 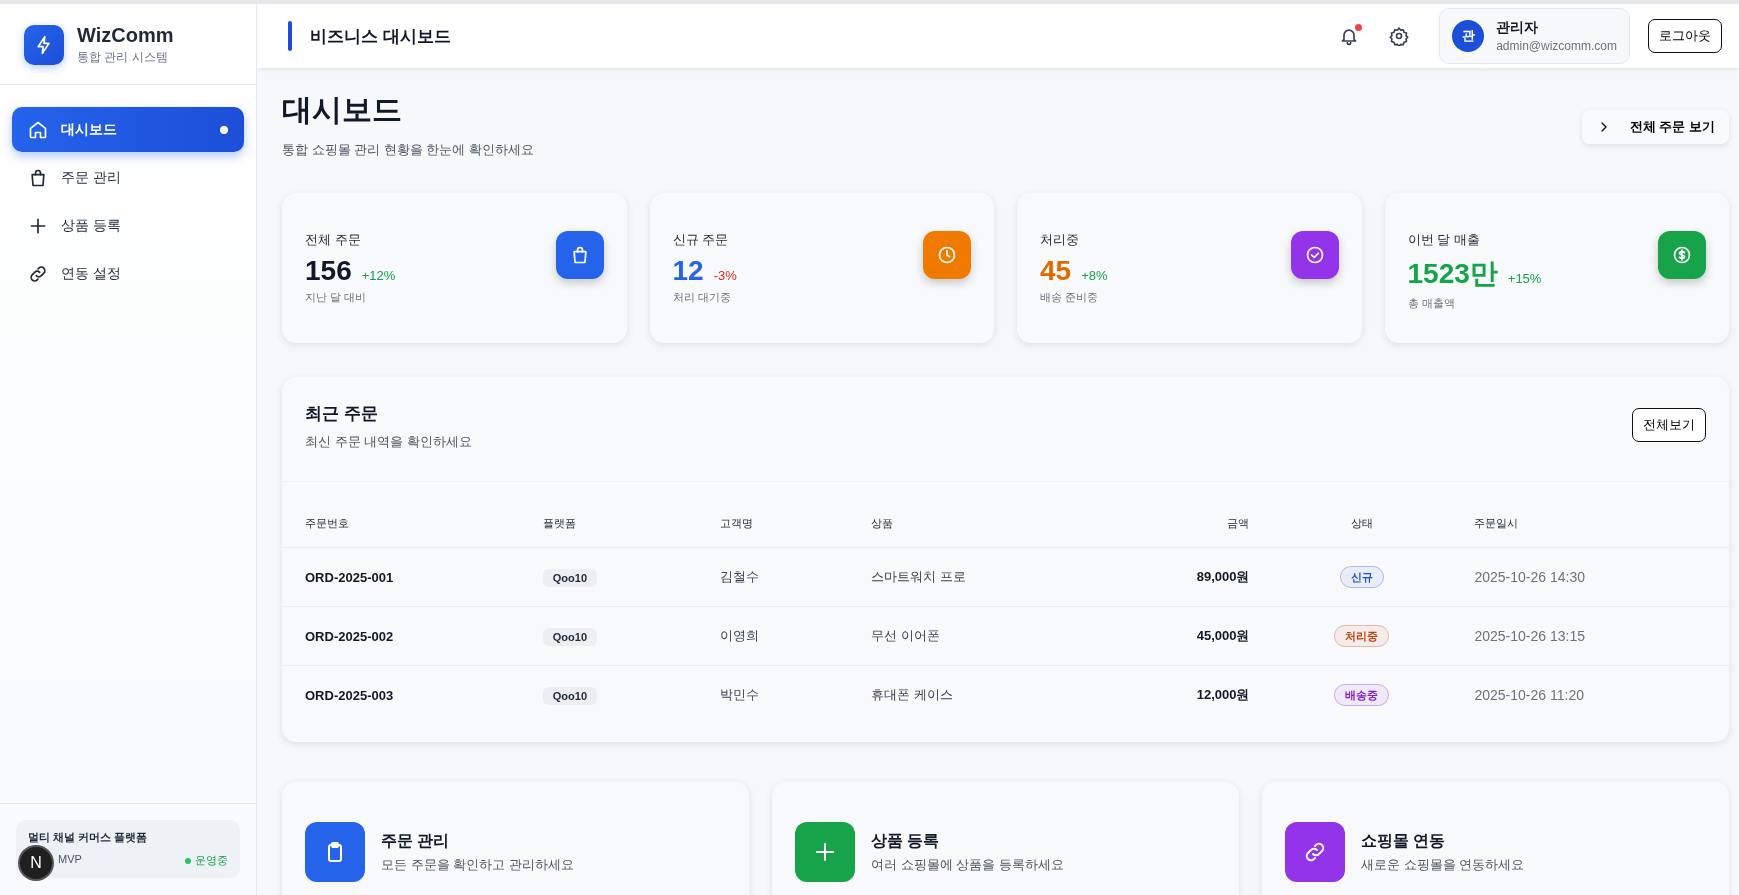 What do you see at coordinates (206, 860) in the screenshot?
I see `status-label: 운영중` at bounding box center [206, 860].